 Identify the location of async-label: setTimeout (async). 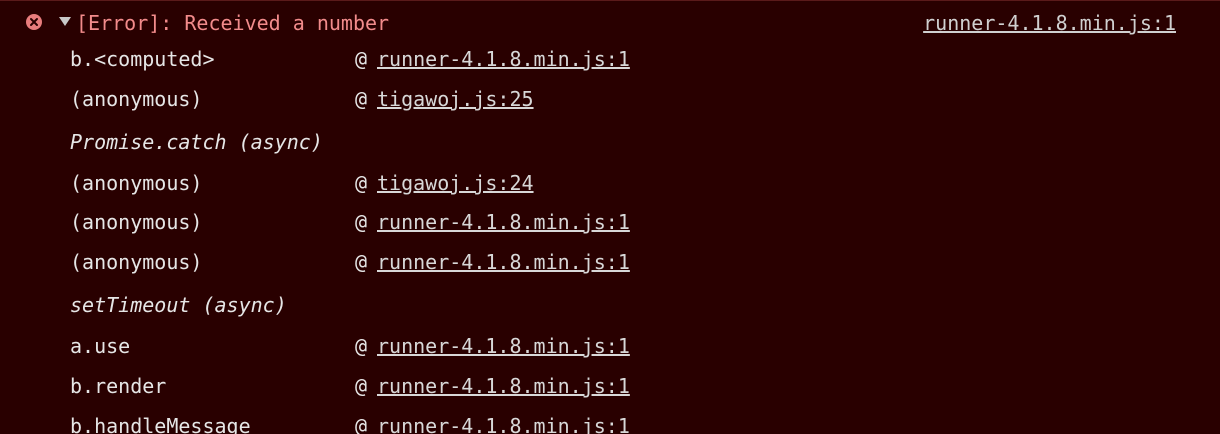
(178, 305).